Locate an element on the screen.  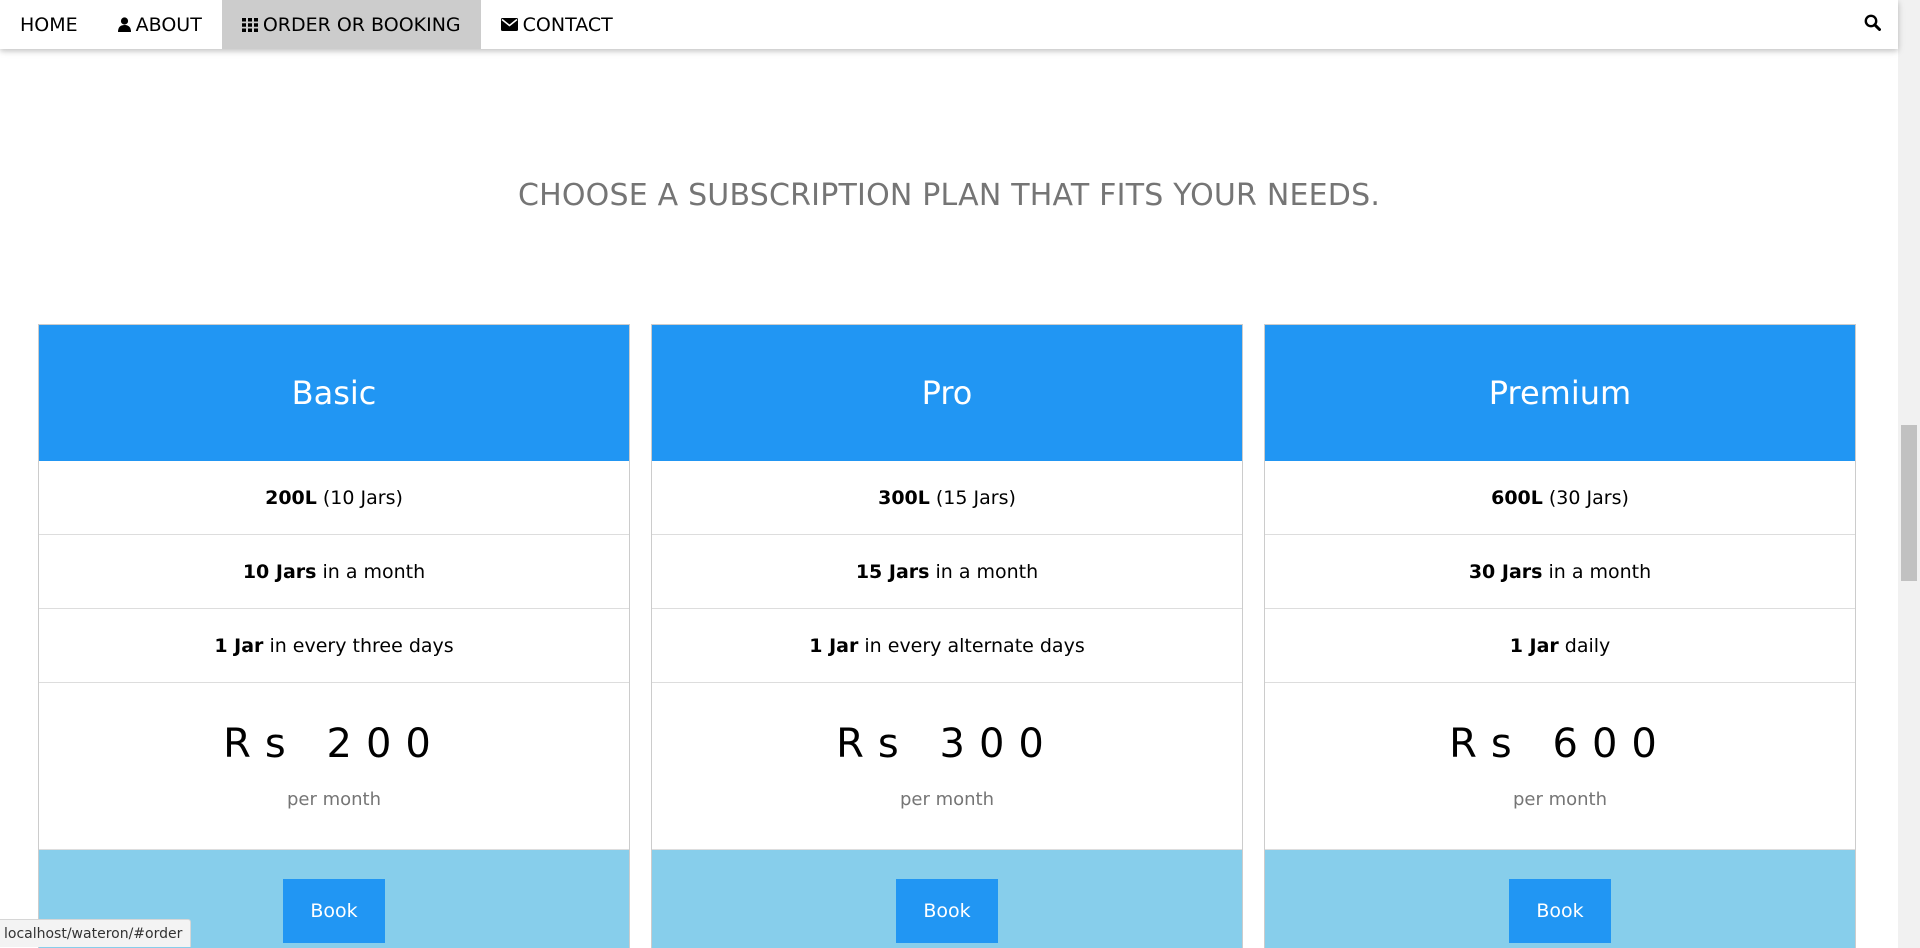
plan-header: Pro is located at coordinates (947, 393).